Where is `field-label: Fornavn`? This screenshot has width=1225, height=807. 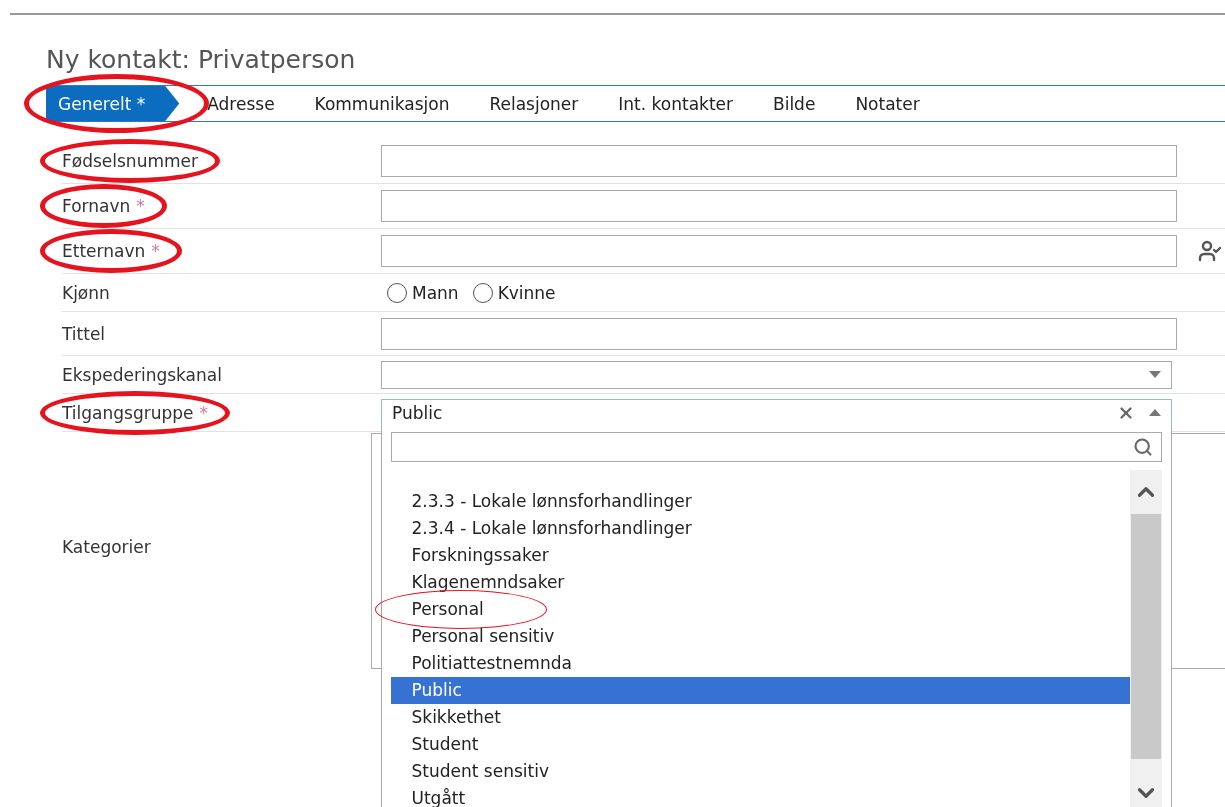 field-label: Fornavn is located at coordinates (96, 206).